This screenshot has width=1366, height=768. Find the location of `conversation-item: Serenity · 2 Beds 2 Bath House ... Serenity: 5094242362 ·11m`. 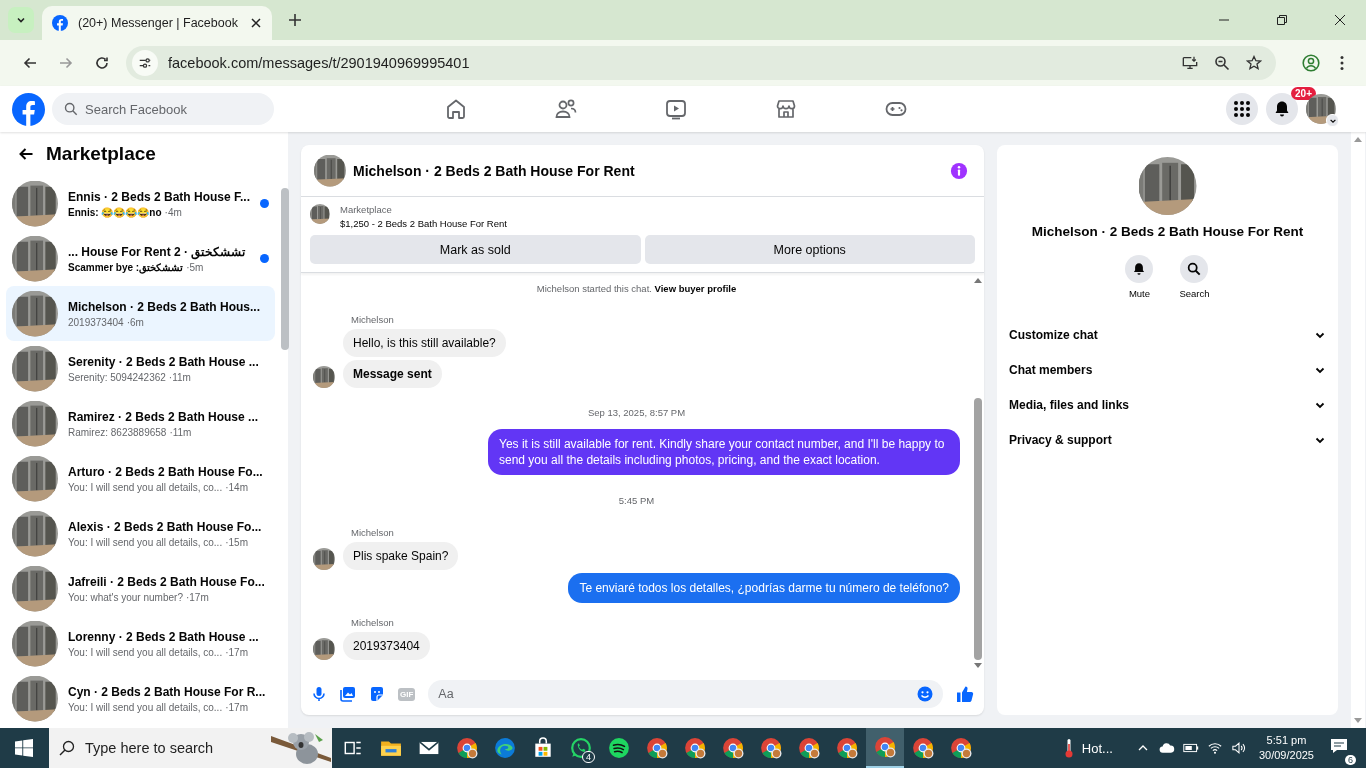

conversation-item: Serenity · 2 Beds 2 Bath House ... Serenity: 5094242362 ·11m is located at coordinates (141, 368).